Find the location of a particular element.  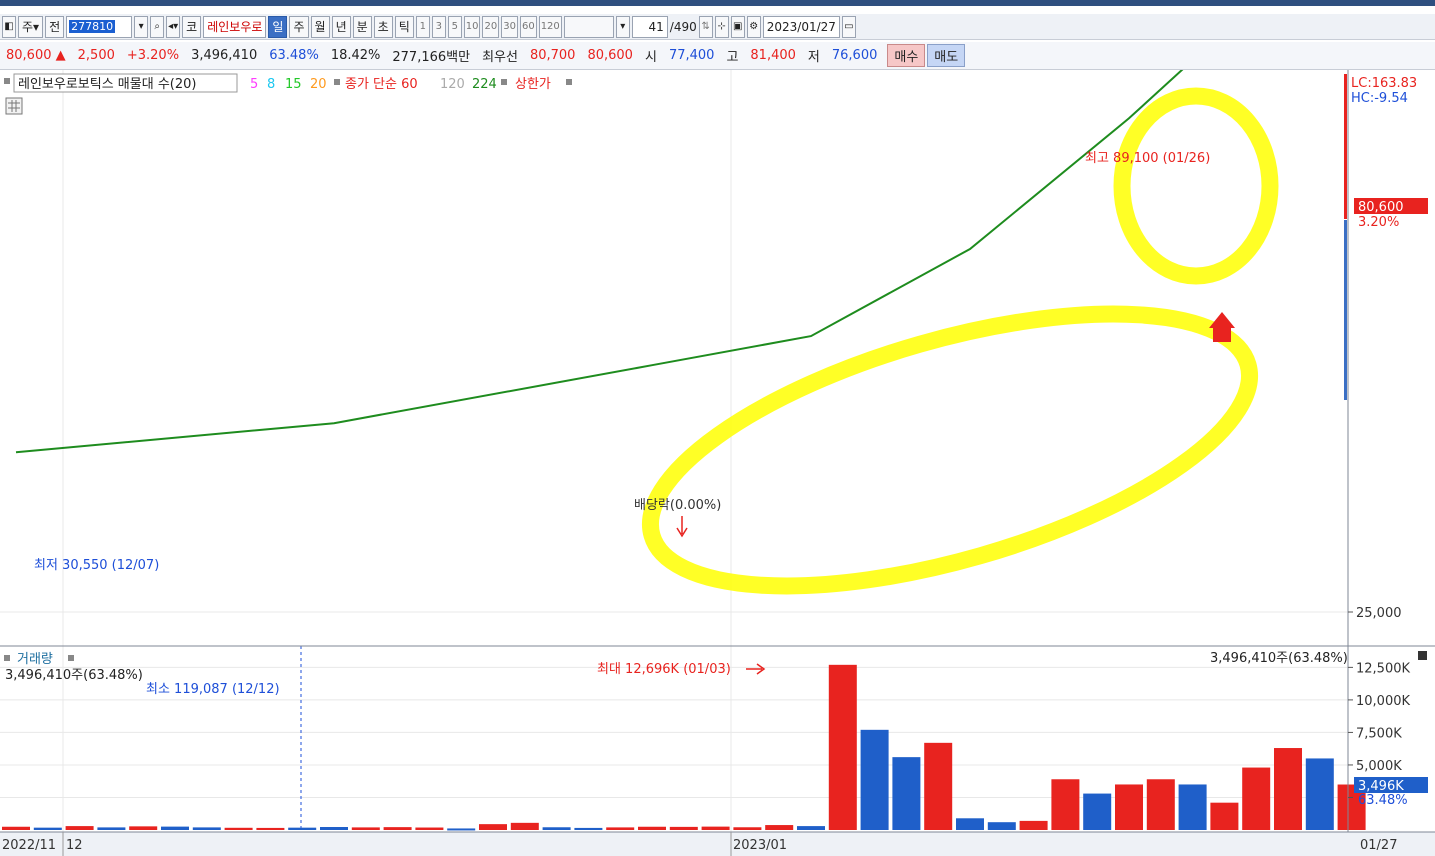

gear-icon: ⚙ is located at coordinates (753, 26).